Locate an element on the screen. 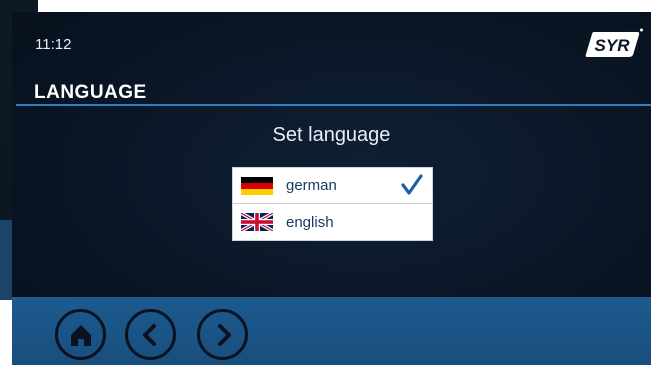  uk-flag-icon is located at coordinates (257, 222).